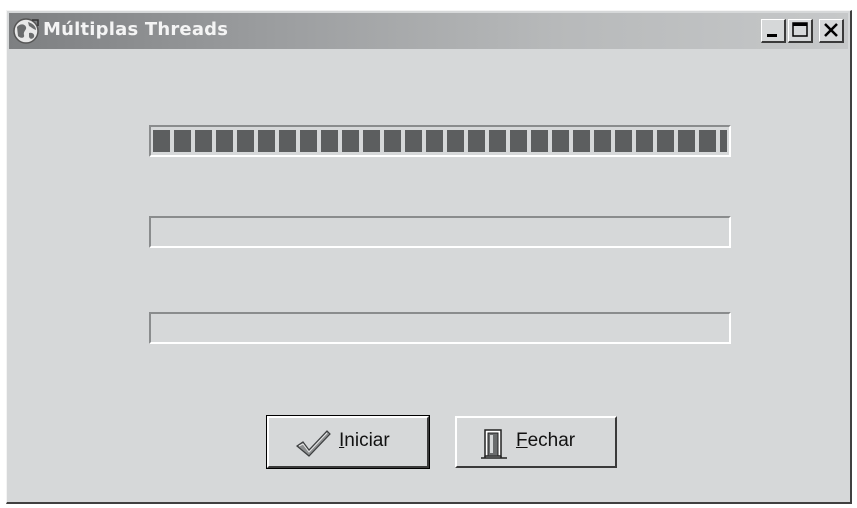  I want to click on maximize-icon, so click(800, 29).